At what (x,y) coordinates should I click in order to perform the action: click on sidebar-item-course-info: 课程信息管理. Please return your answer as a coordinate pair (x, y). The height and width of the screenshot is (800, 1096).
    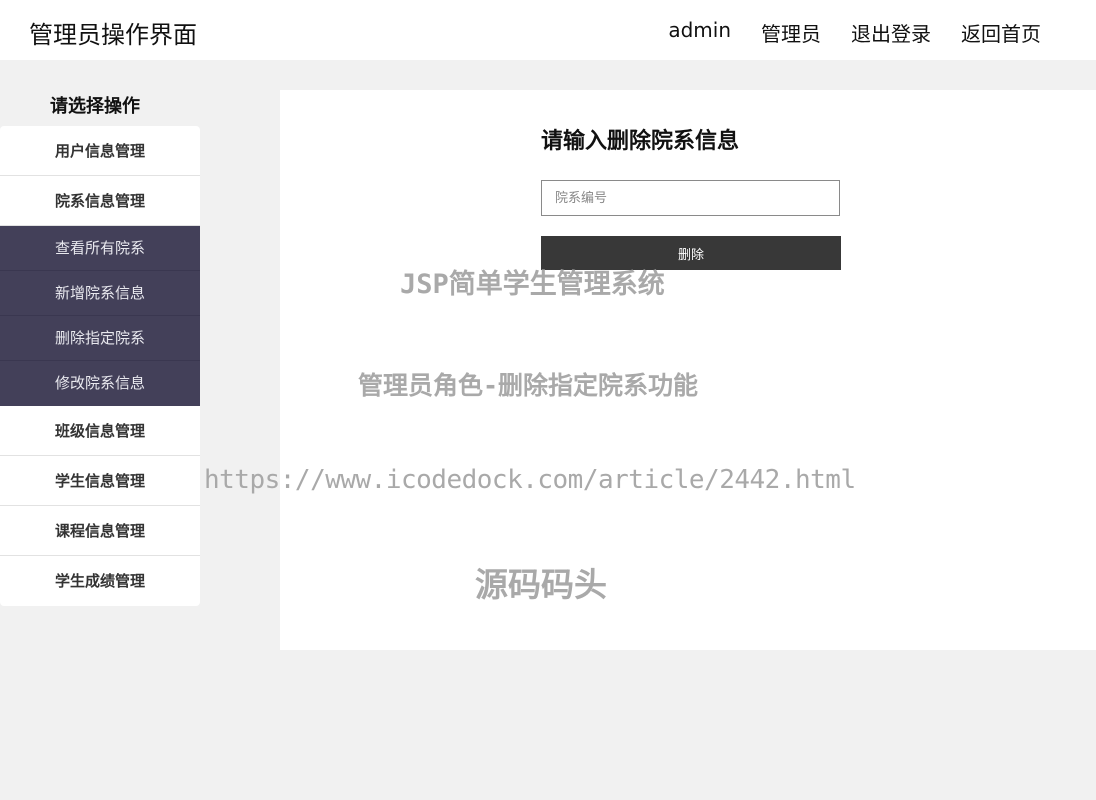
    Looking at the image, I should click on (100, 531).